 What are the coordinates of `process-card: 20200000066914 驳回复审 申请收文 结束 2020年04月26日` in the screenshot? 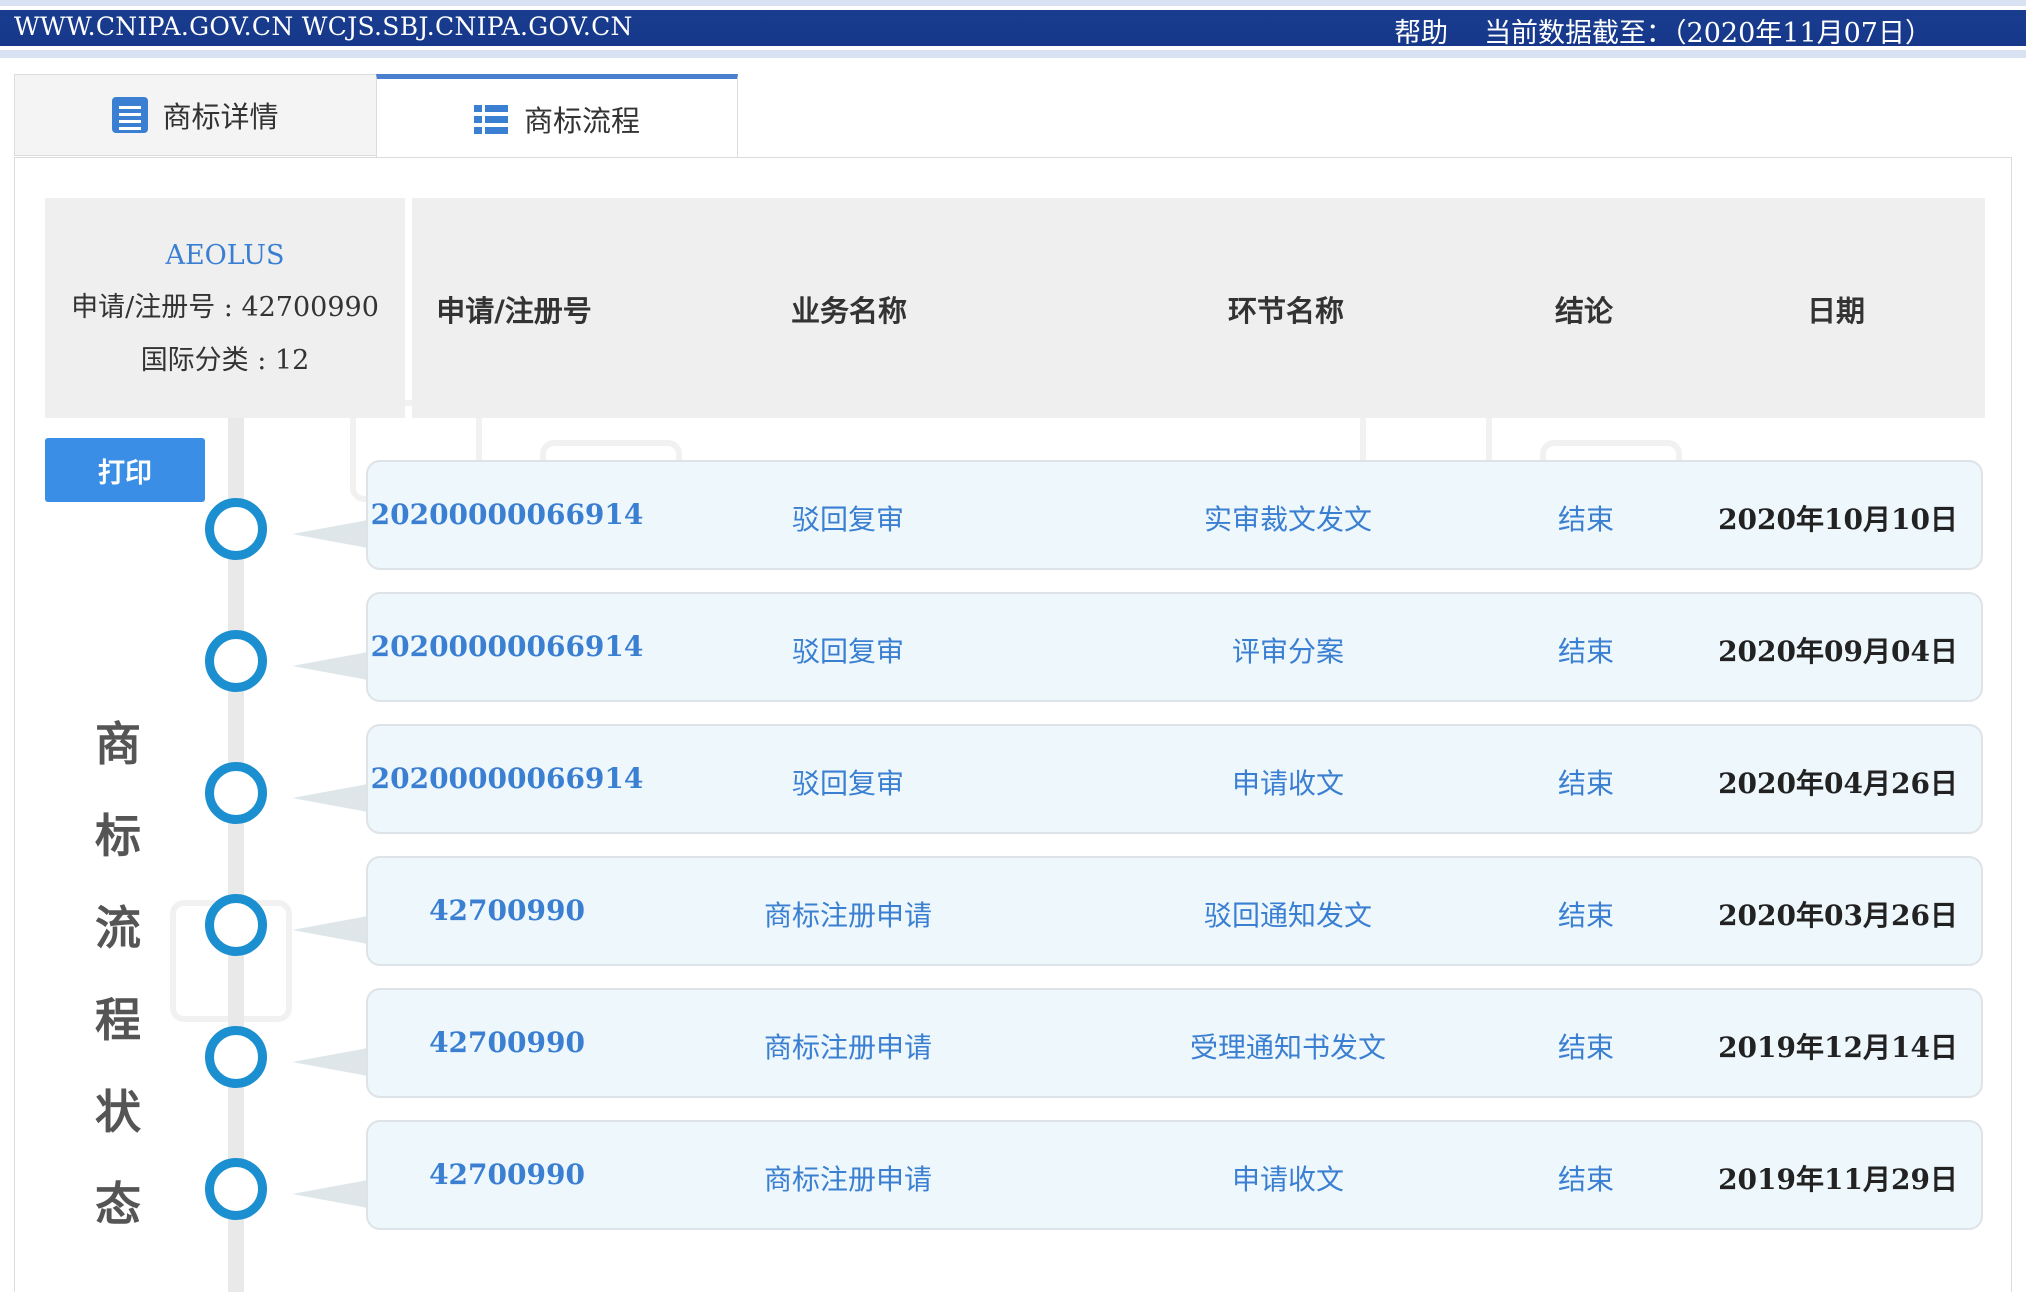 It's located at (1174, 779).